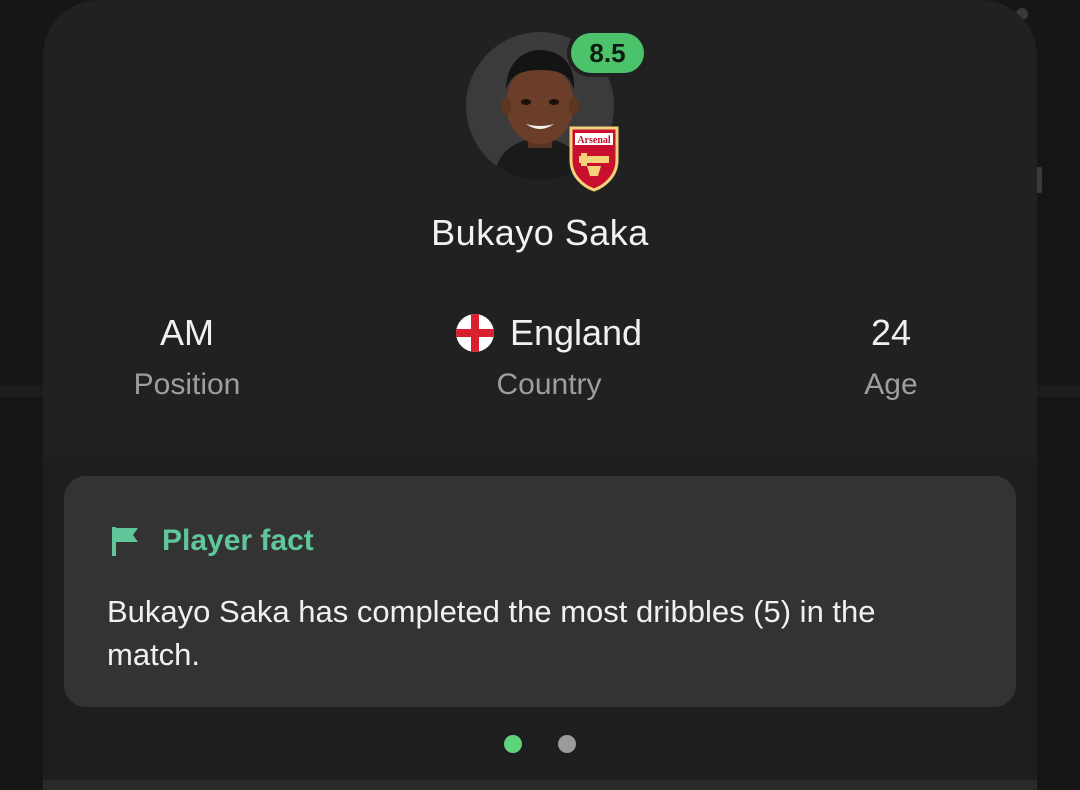 Image resolution: width=1080 pixels, height=790 pixels. Describe the element at coordinates (187, 384) in the screenshot. I see `position-label: Position` at that location.